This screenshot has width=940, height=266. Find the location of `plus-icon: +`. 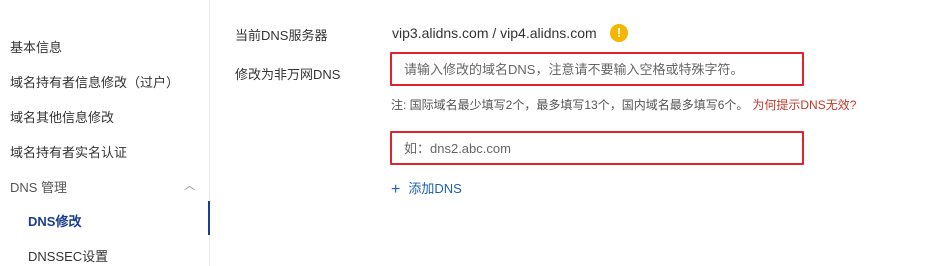

plus-icon: + is located at coordinates (396, 189).